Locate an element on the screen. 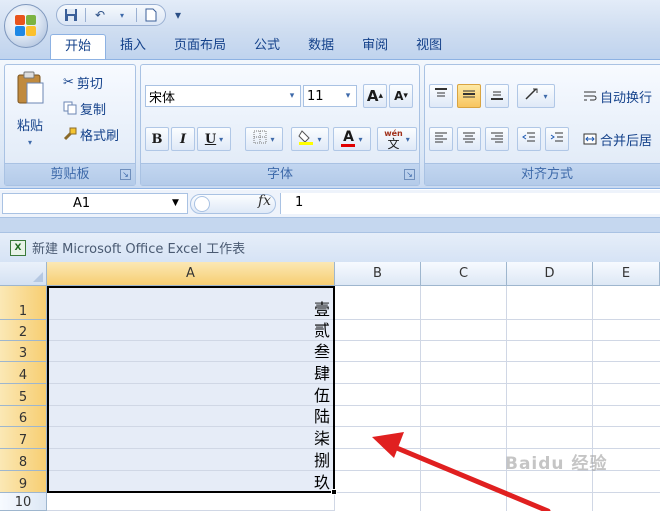 This screenshot has width=660, height=511. tab-formulas: 公式 is located at coordinates (267, 47).